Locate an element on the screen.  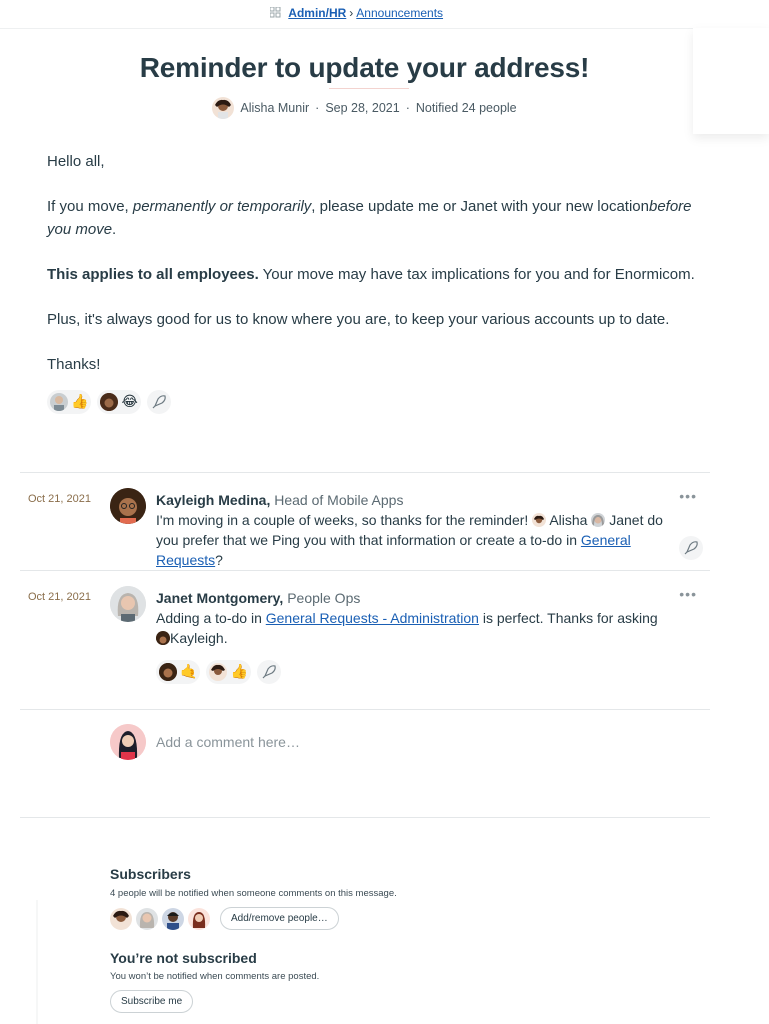
text-run: If you move, is located at coordinates (90, 206).